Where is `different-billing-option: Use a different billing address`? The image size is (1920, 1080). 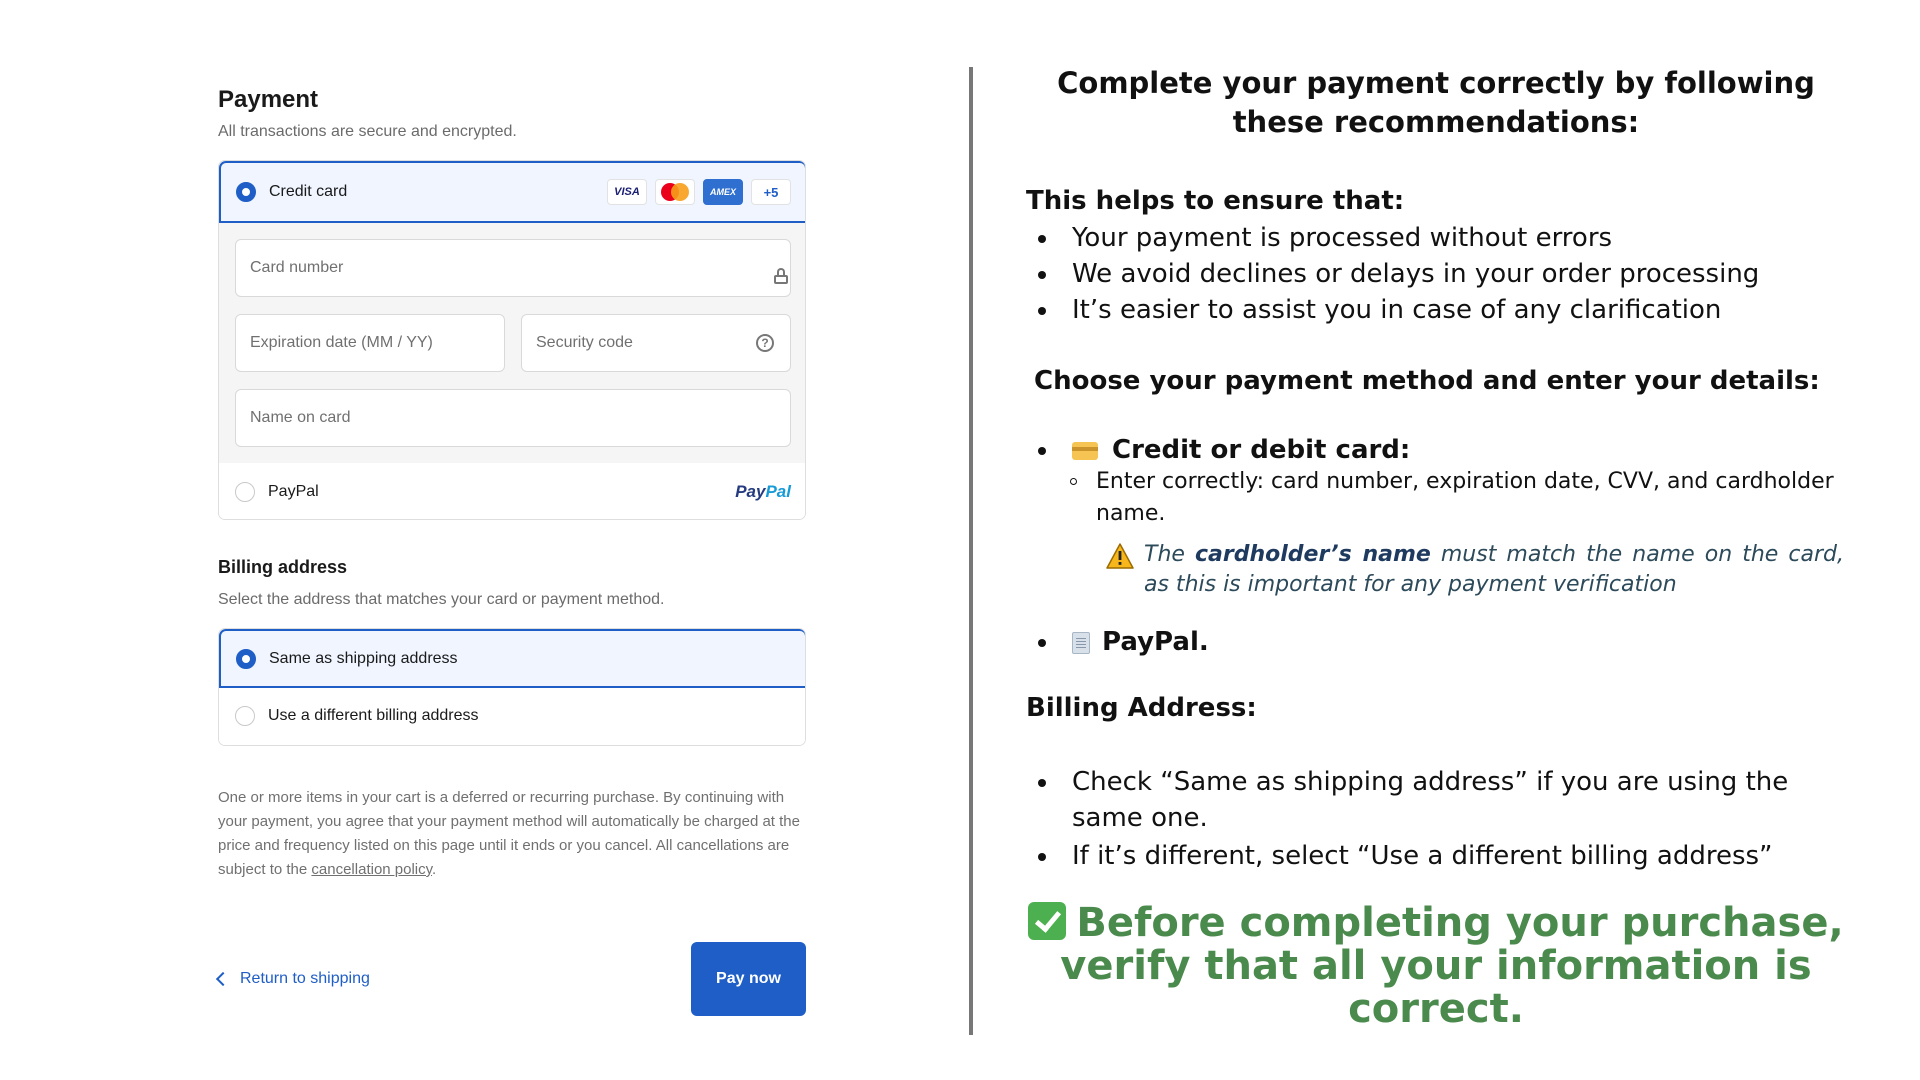
different-billing-option: Use a different billing address is located at coordinates (512, 716).